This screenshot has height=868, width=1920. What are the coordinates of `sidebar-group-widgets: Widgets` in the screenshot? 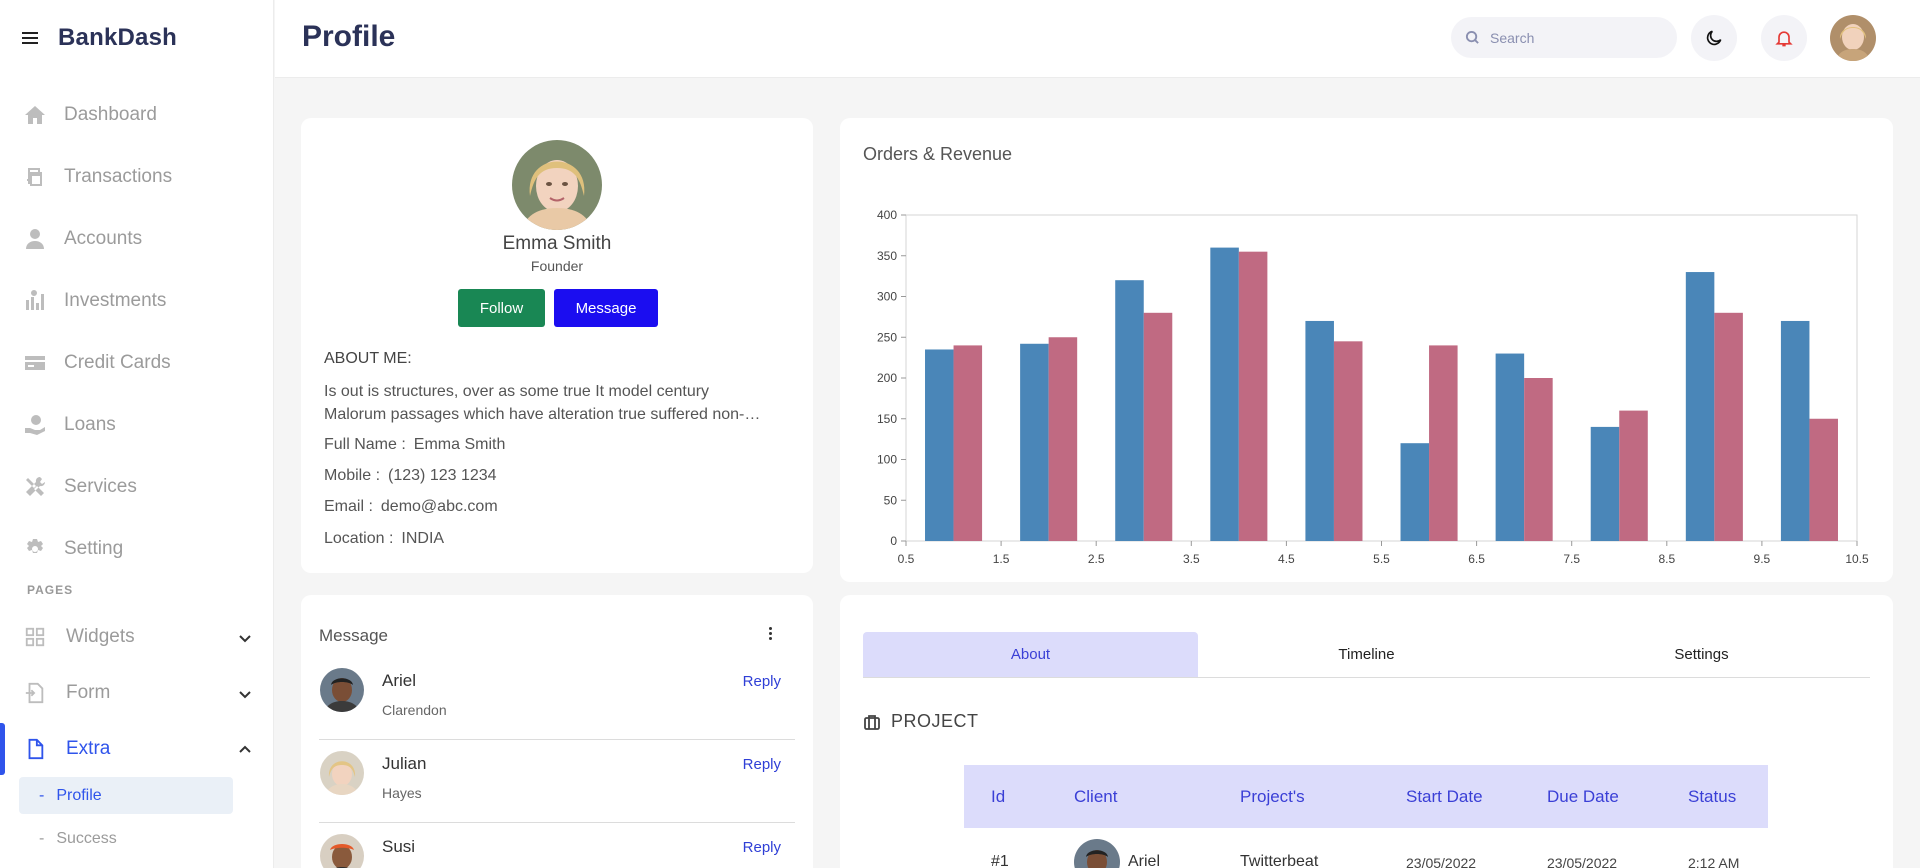 It's located at (137, 637).